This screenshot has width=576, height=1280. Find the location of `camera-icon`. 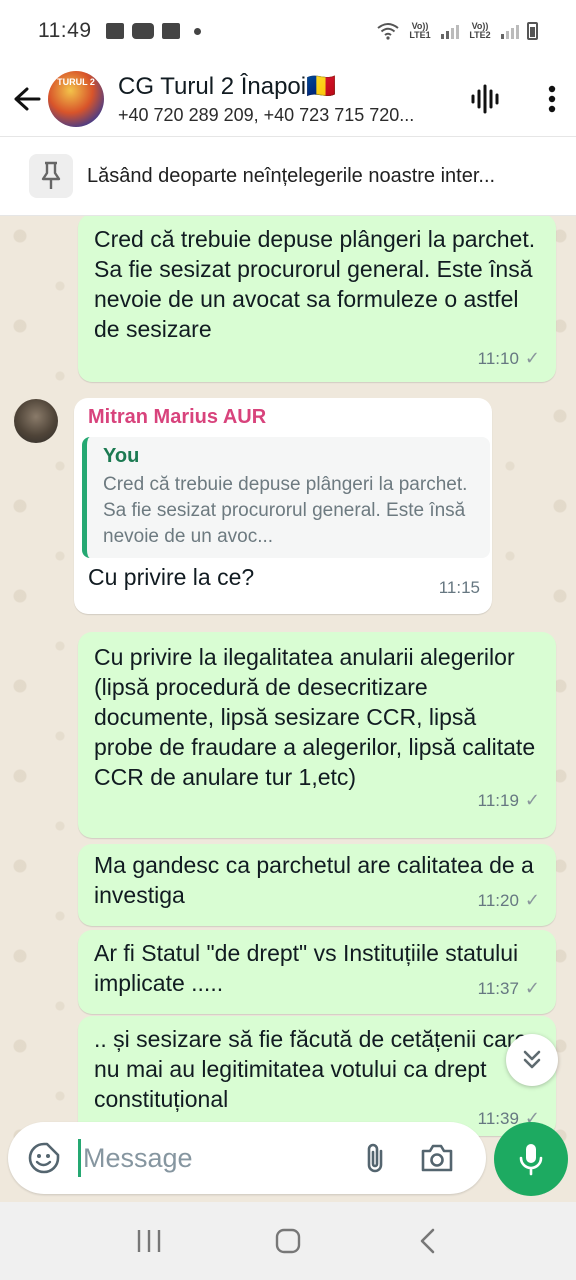

camera-icon is located at coordinates (437, 1158).